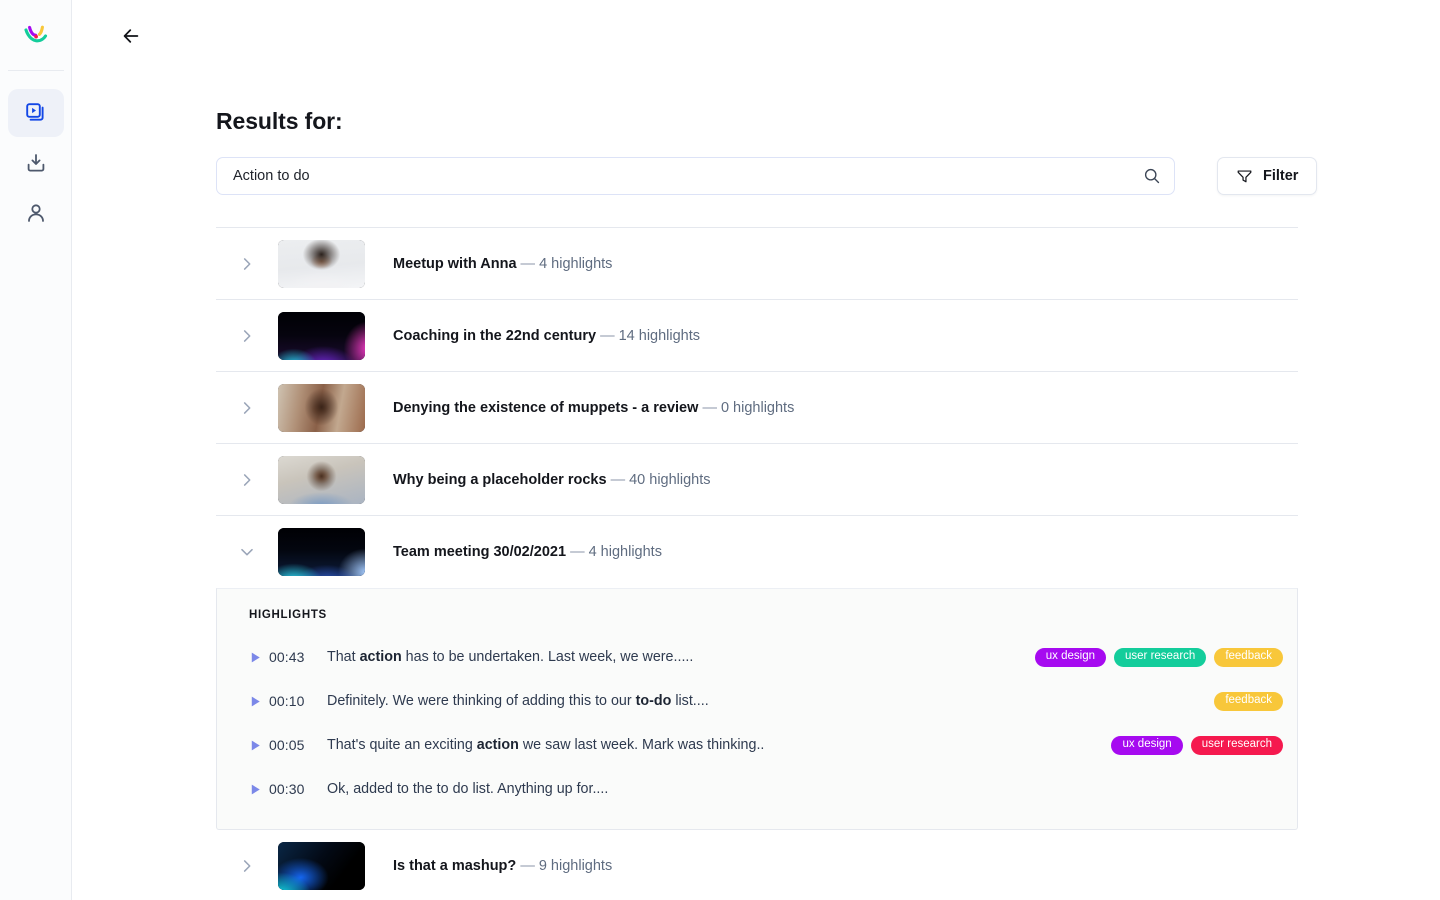 This screenshot has height=900, width=1440. Describe the element at coordinates (500, 479) in the screenshot. I see `result-title: Why being a placeholder rocks` at that location.